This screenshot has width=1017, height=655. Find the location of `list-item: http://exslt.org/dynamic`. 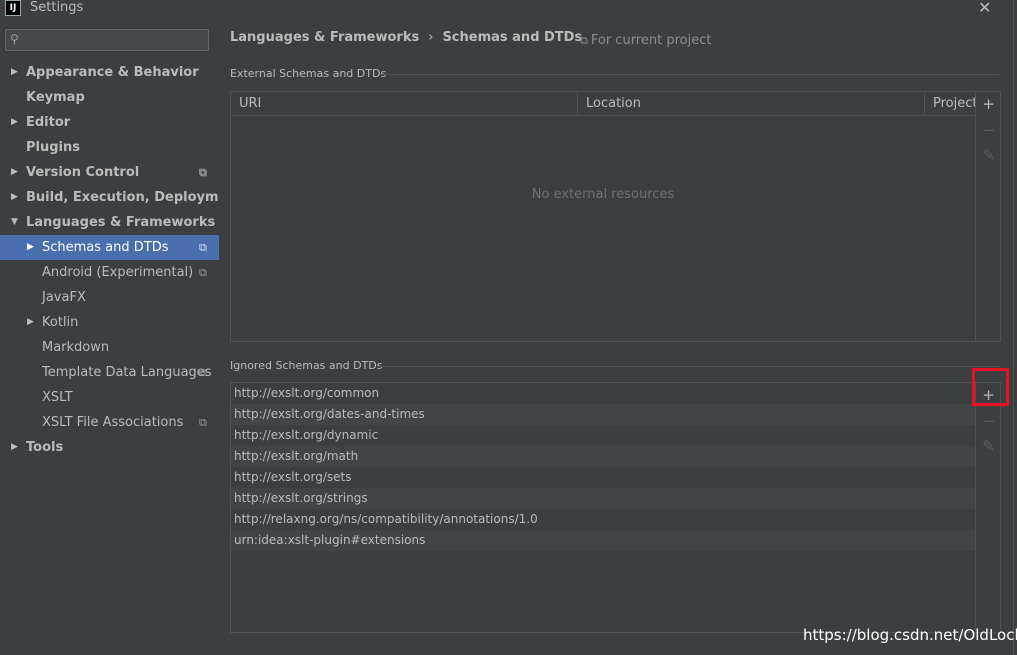

list-item: http://exslt.org/dynamic is located at coordinates (603, 435).